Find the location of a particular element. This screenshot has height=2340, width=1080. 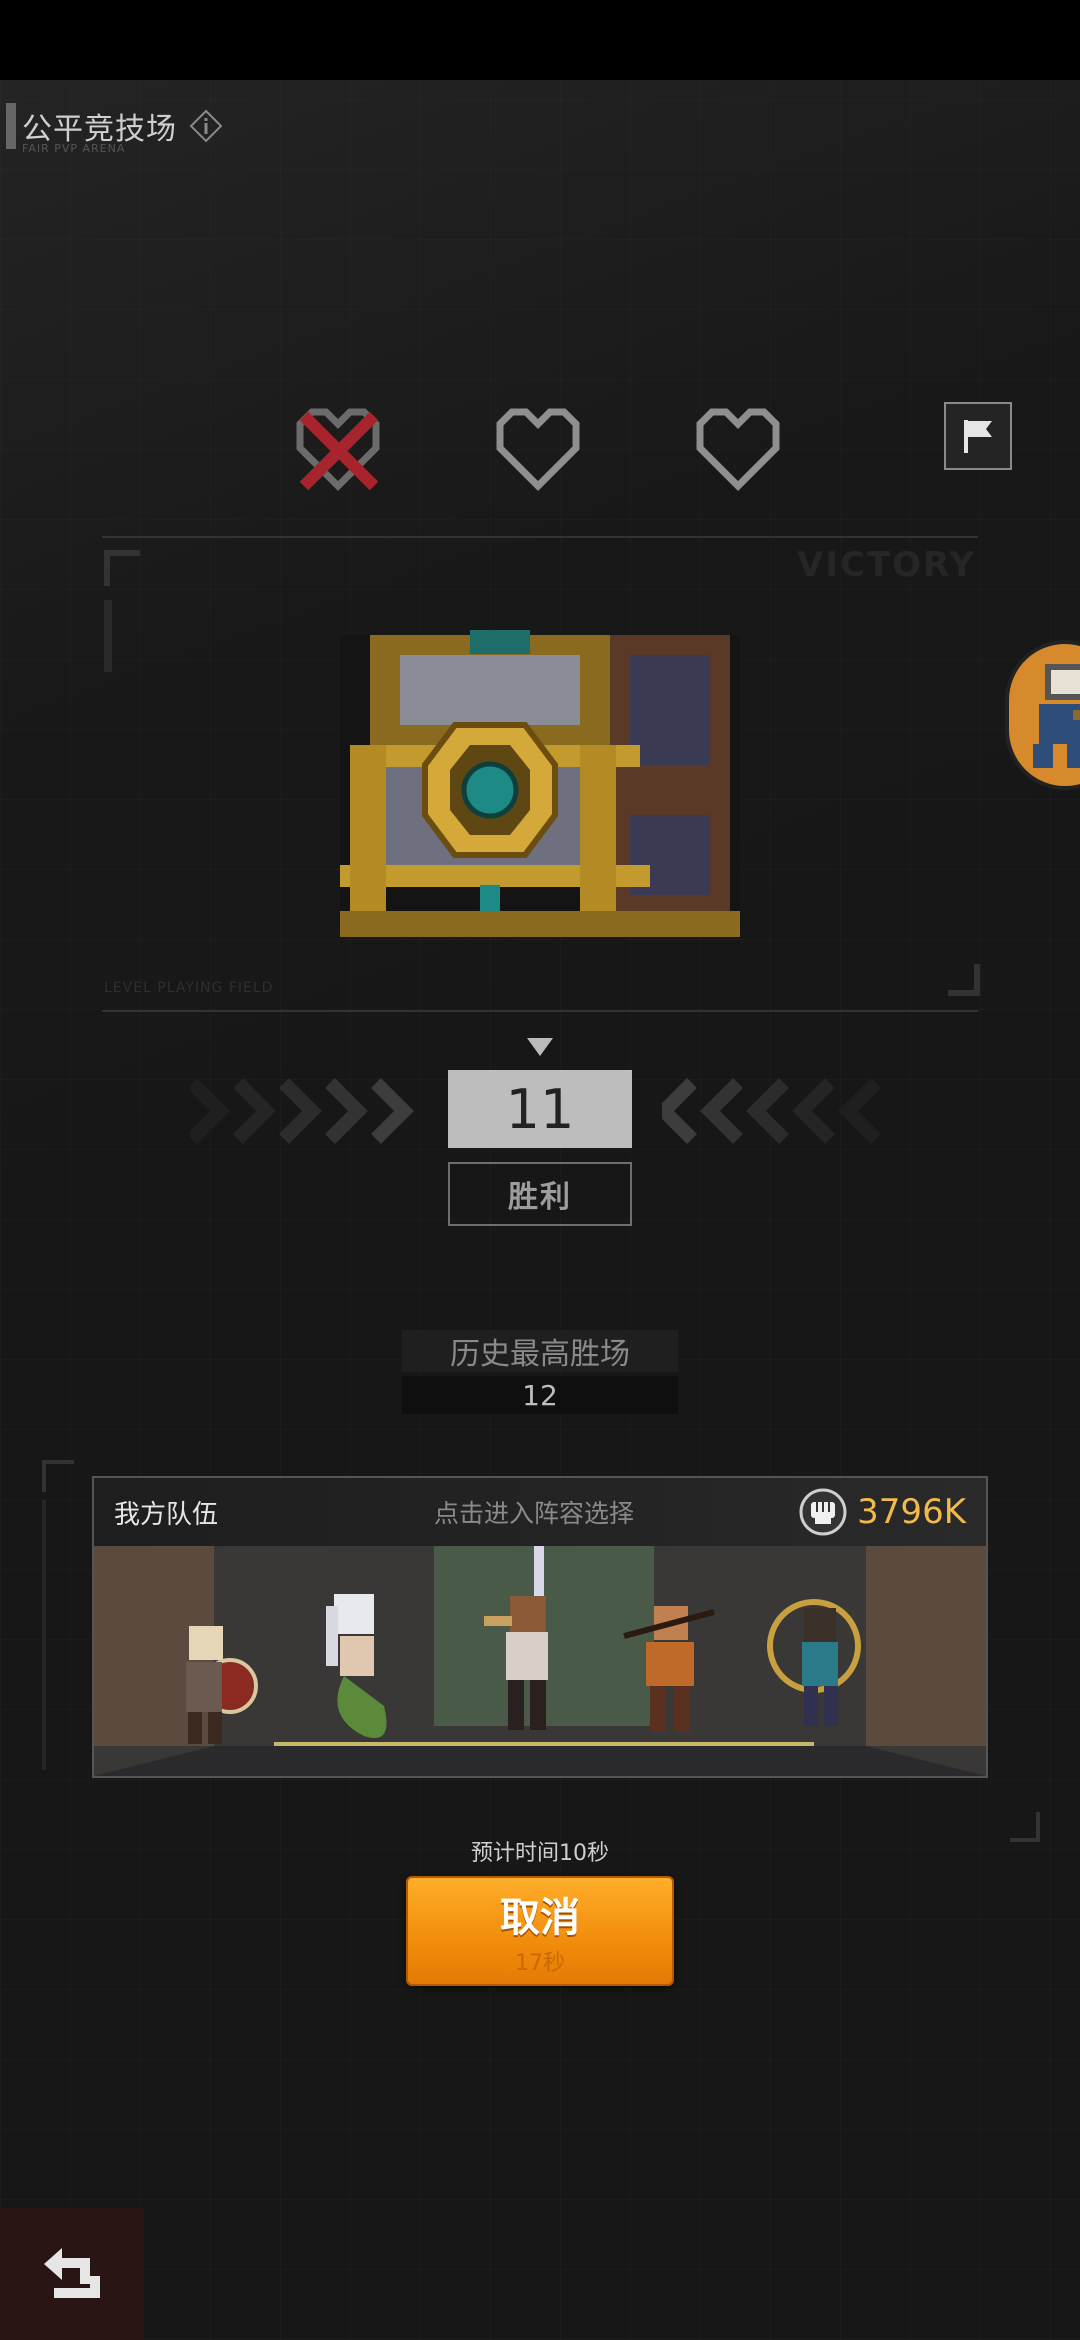

level-field-label: LEVEL PLAYING FIELD is located at coordinates (189, 988).